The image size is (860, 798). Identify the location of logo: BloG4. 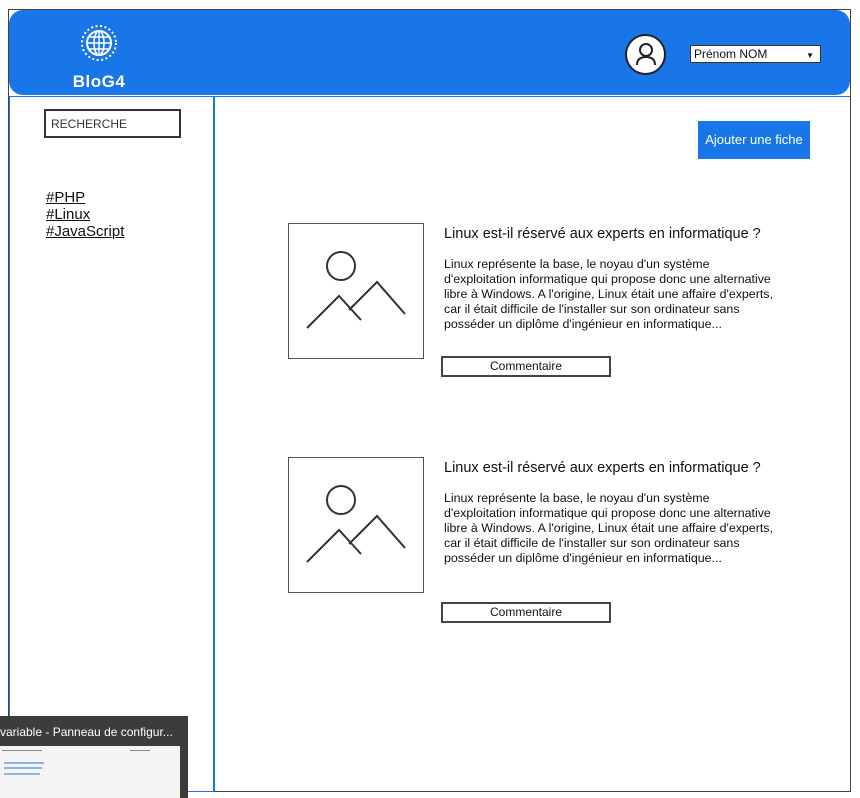
(101, 59).